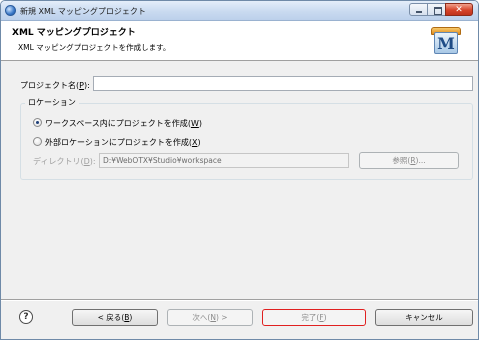 The height and width of the screenshot is (340, 479). Describe the element at coordinates (309, 317) in the screenshot. I see `finish-button-text: 完了` at that location.